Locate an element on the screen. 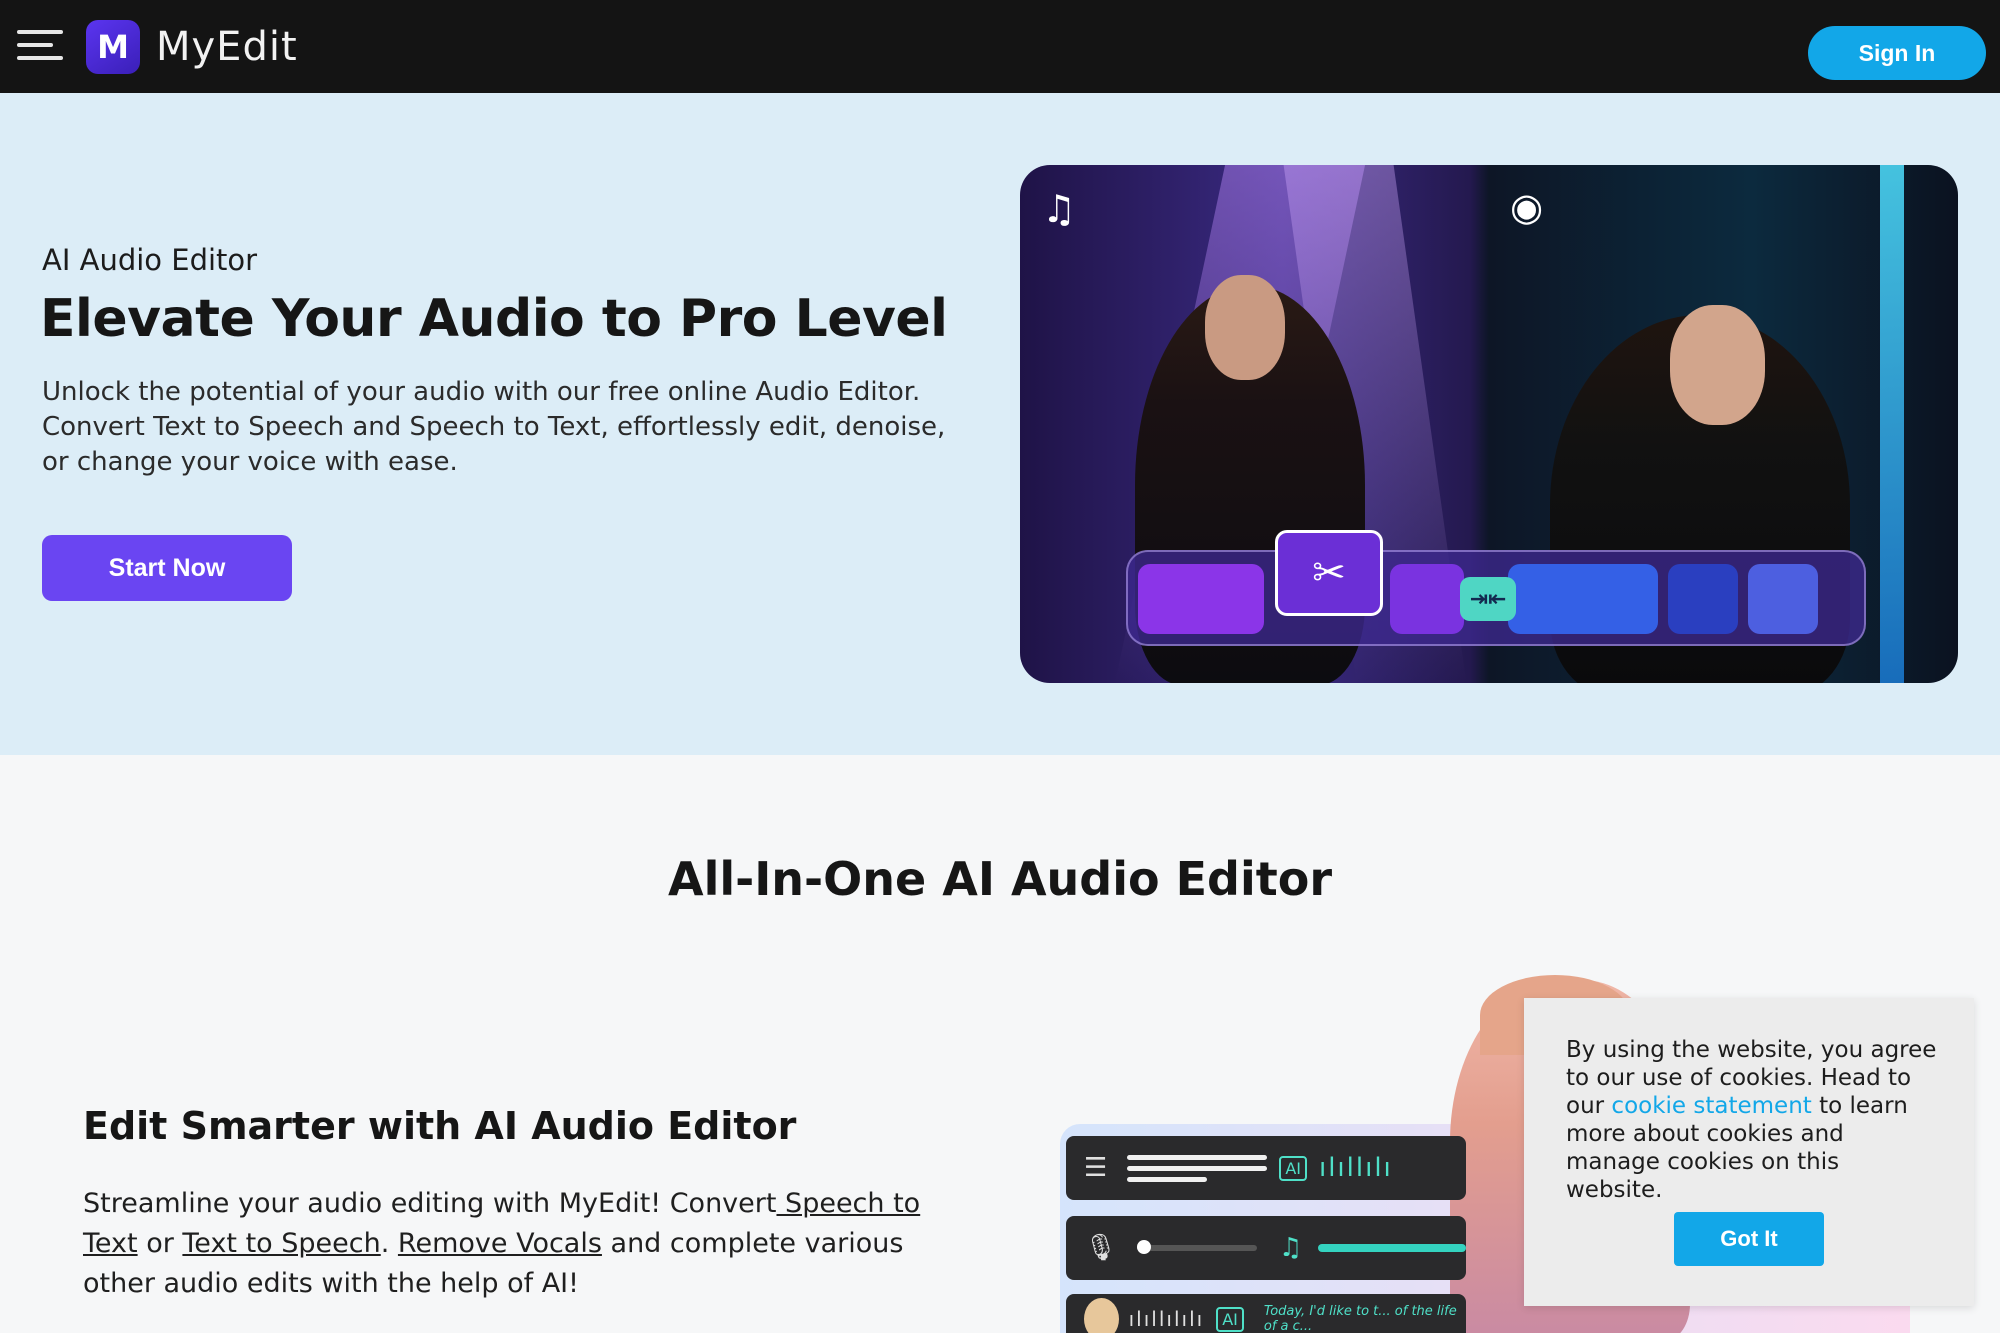 The image size is (2000, 1333). logo-text: MyEdit is located at coordinates (227, 47).